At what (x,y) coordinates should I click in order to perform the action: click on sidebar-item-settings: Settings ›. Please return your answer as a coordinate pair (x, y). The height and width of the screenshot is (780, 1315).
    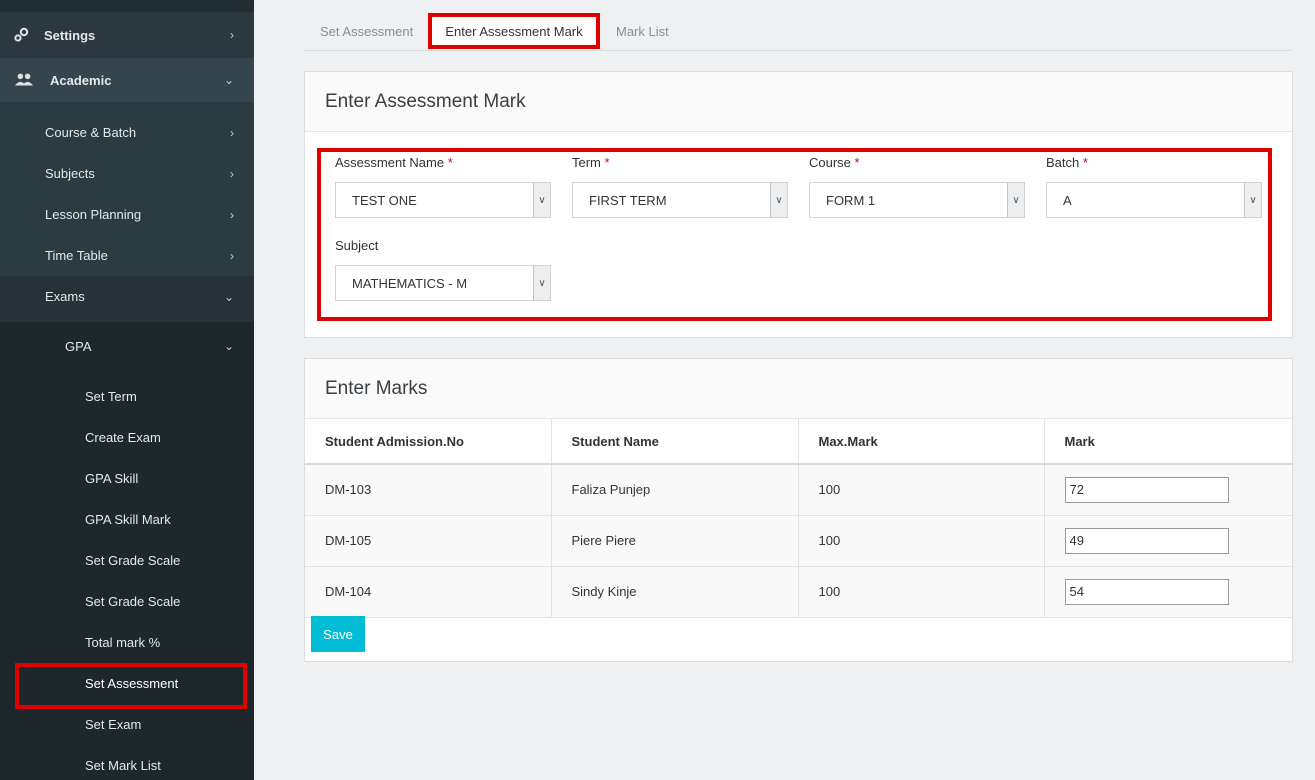
    Looking at the image, I should click on (127, 35).